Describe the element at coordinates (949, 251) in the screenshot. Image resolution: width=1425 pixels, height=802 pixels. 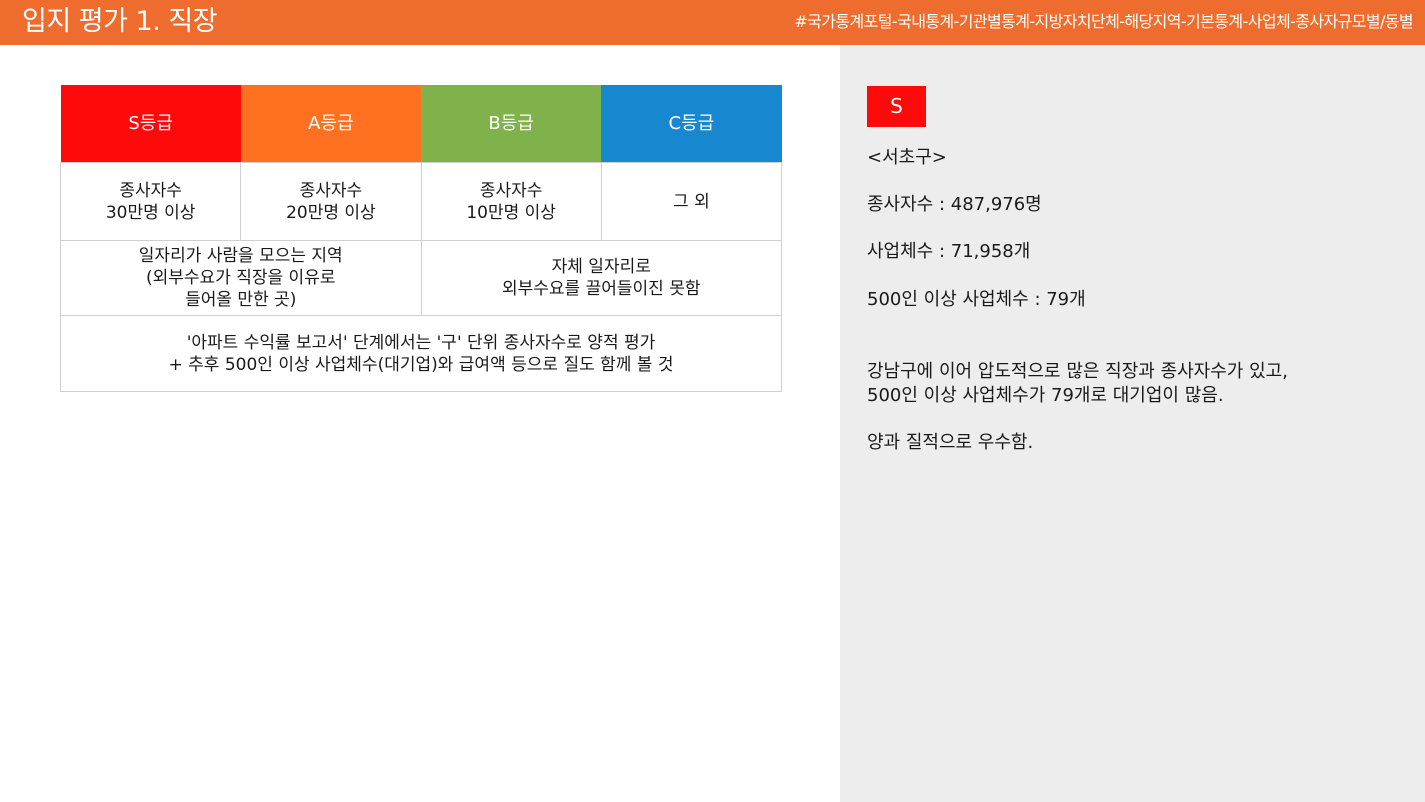
I see `business-count: 사업체수 : 71,958개` at that location.